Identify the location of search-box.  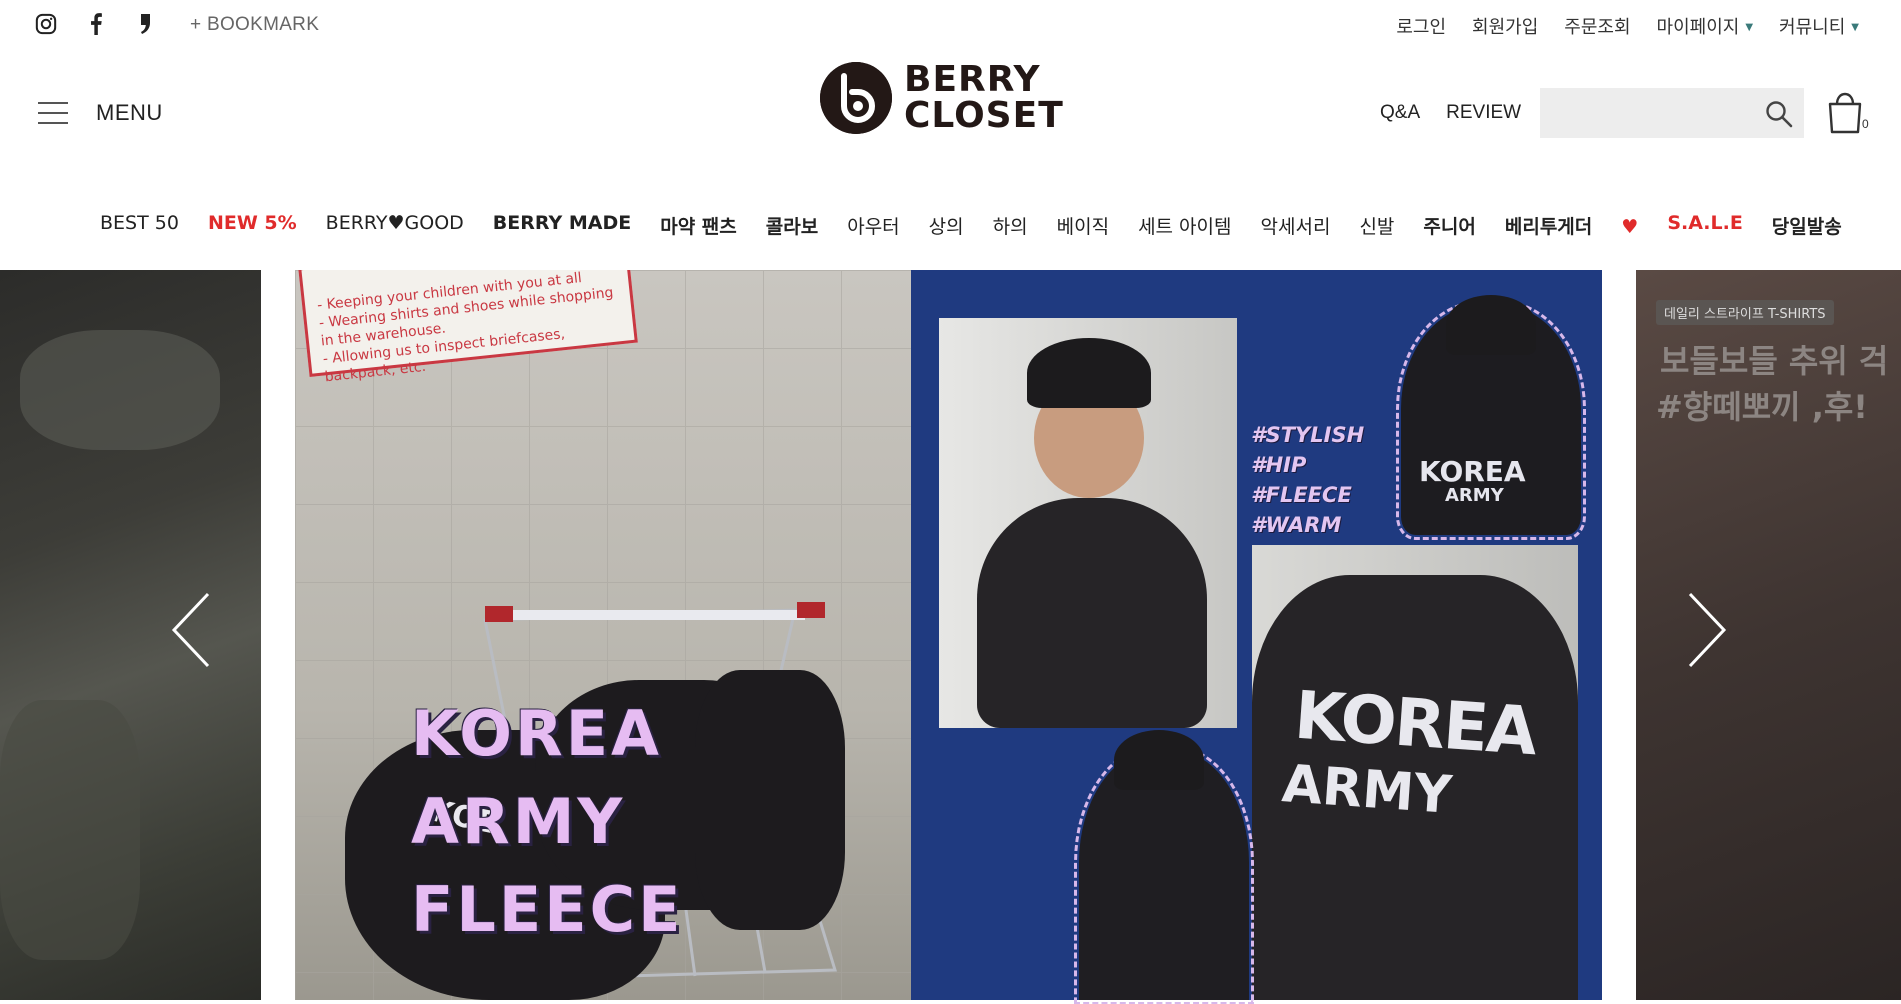
(1672, 113).